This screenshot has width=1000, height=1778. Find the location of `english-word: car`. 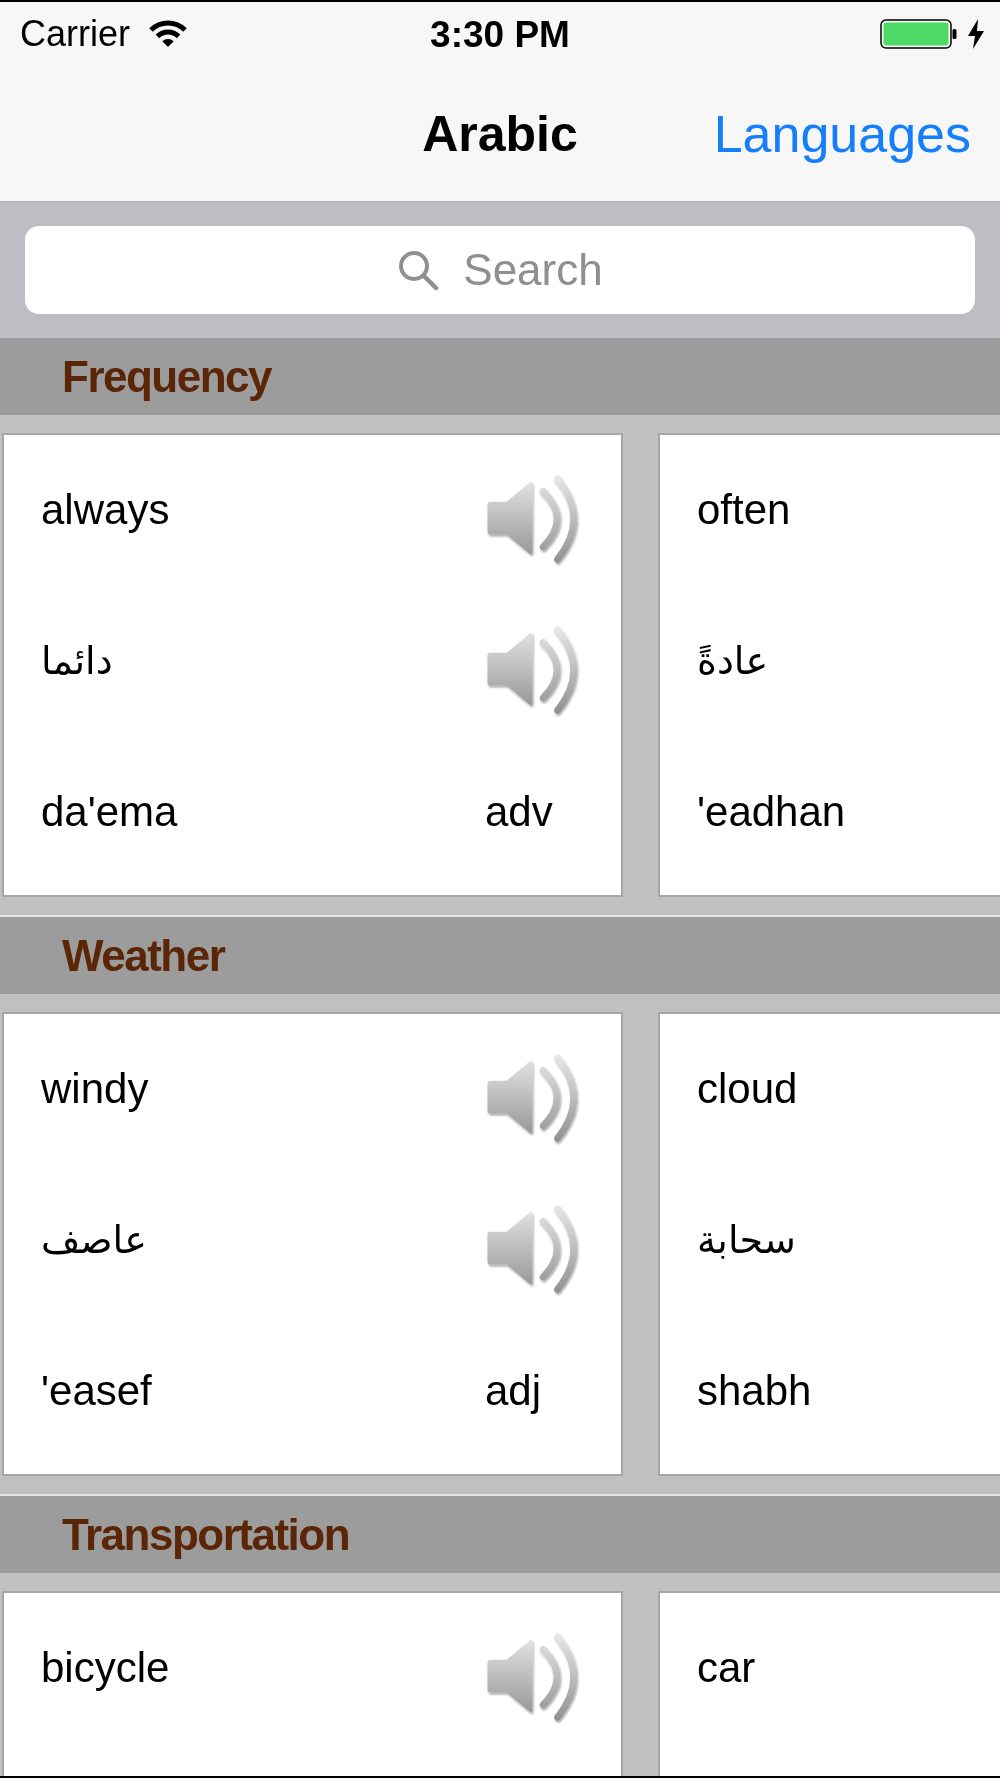

english-word: car is located at coordinates (726, 1668).